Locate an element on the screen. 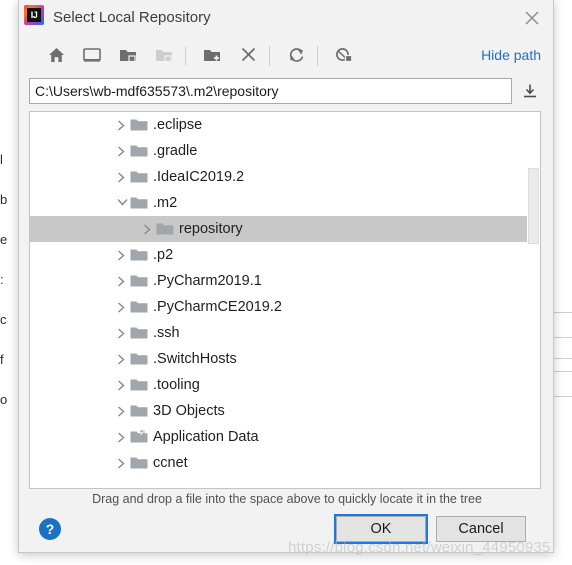 This screenshot has height=565, width=572. tree-row: .eclipse is located at coordinates (285, 125).